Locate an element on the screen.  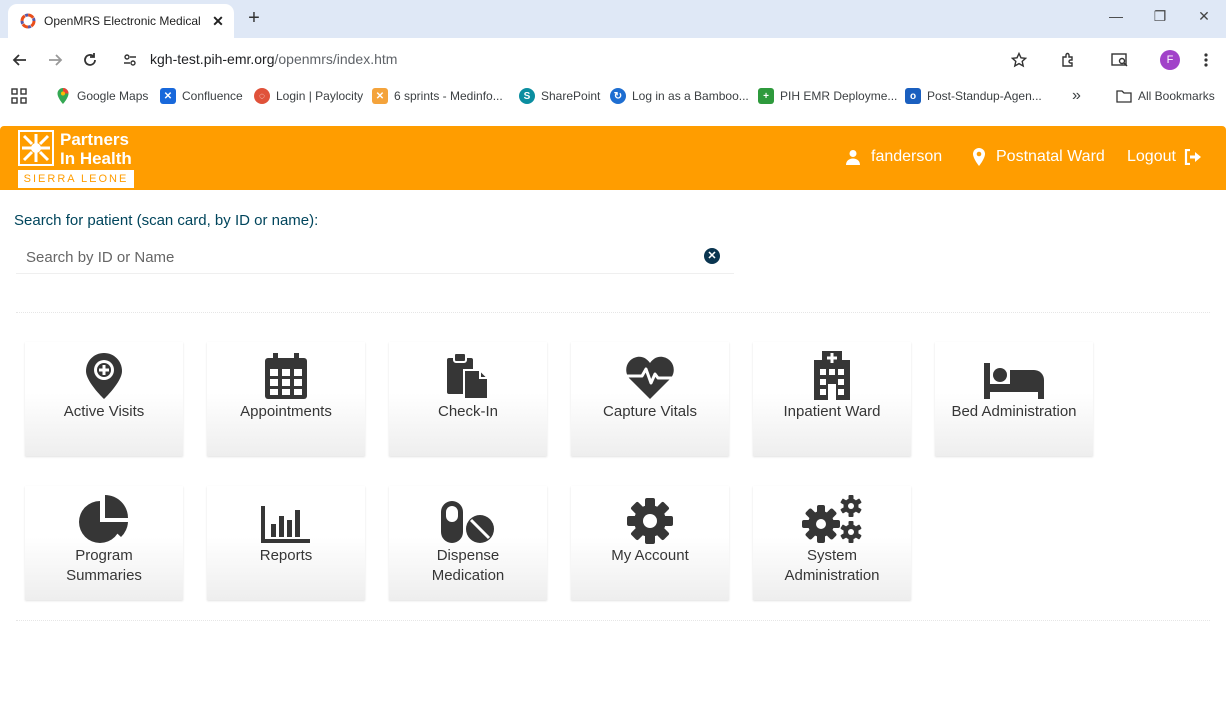
reload-icon is located at coordinates (90, 60).